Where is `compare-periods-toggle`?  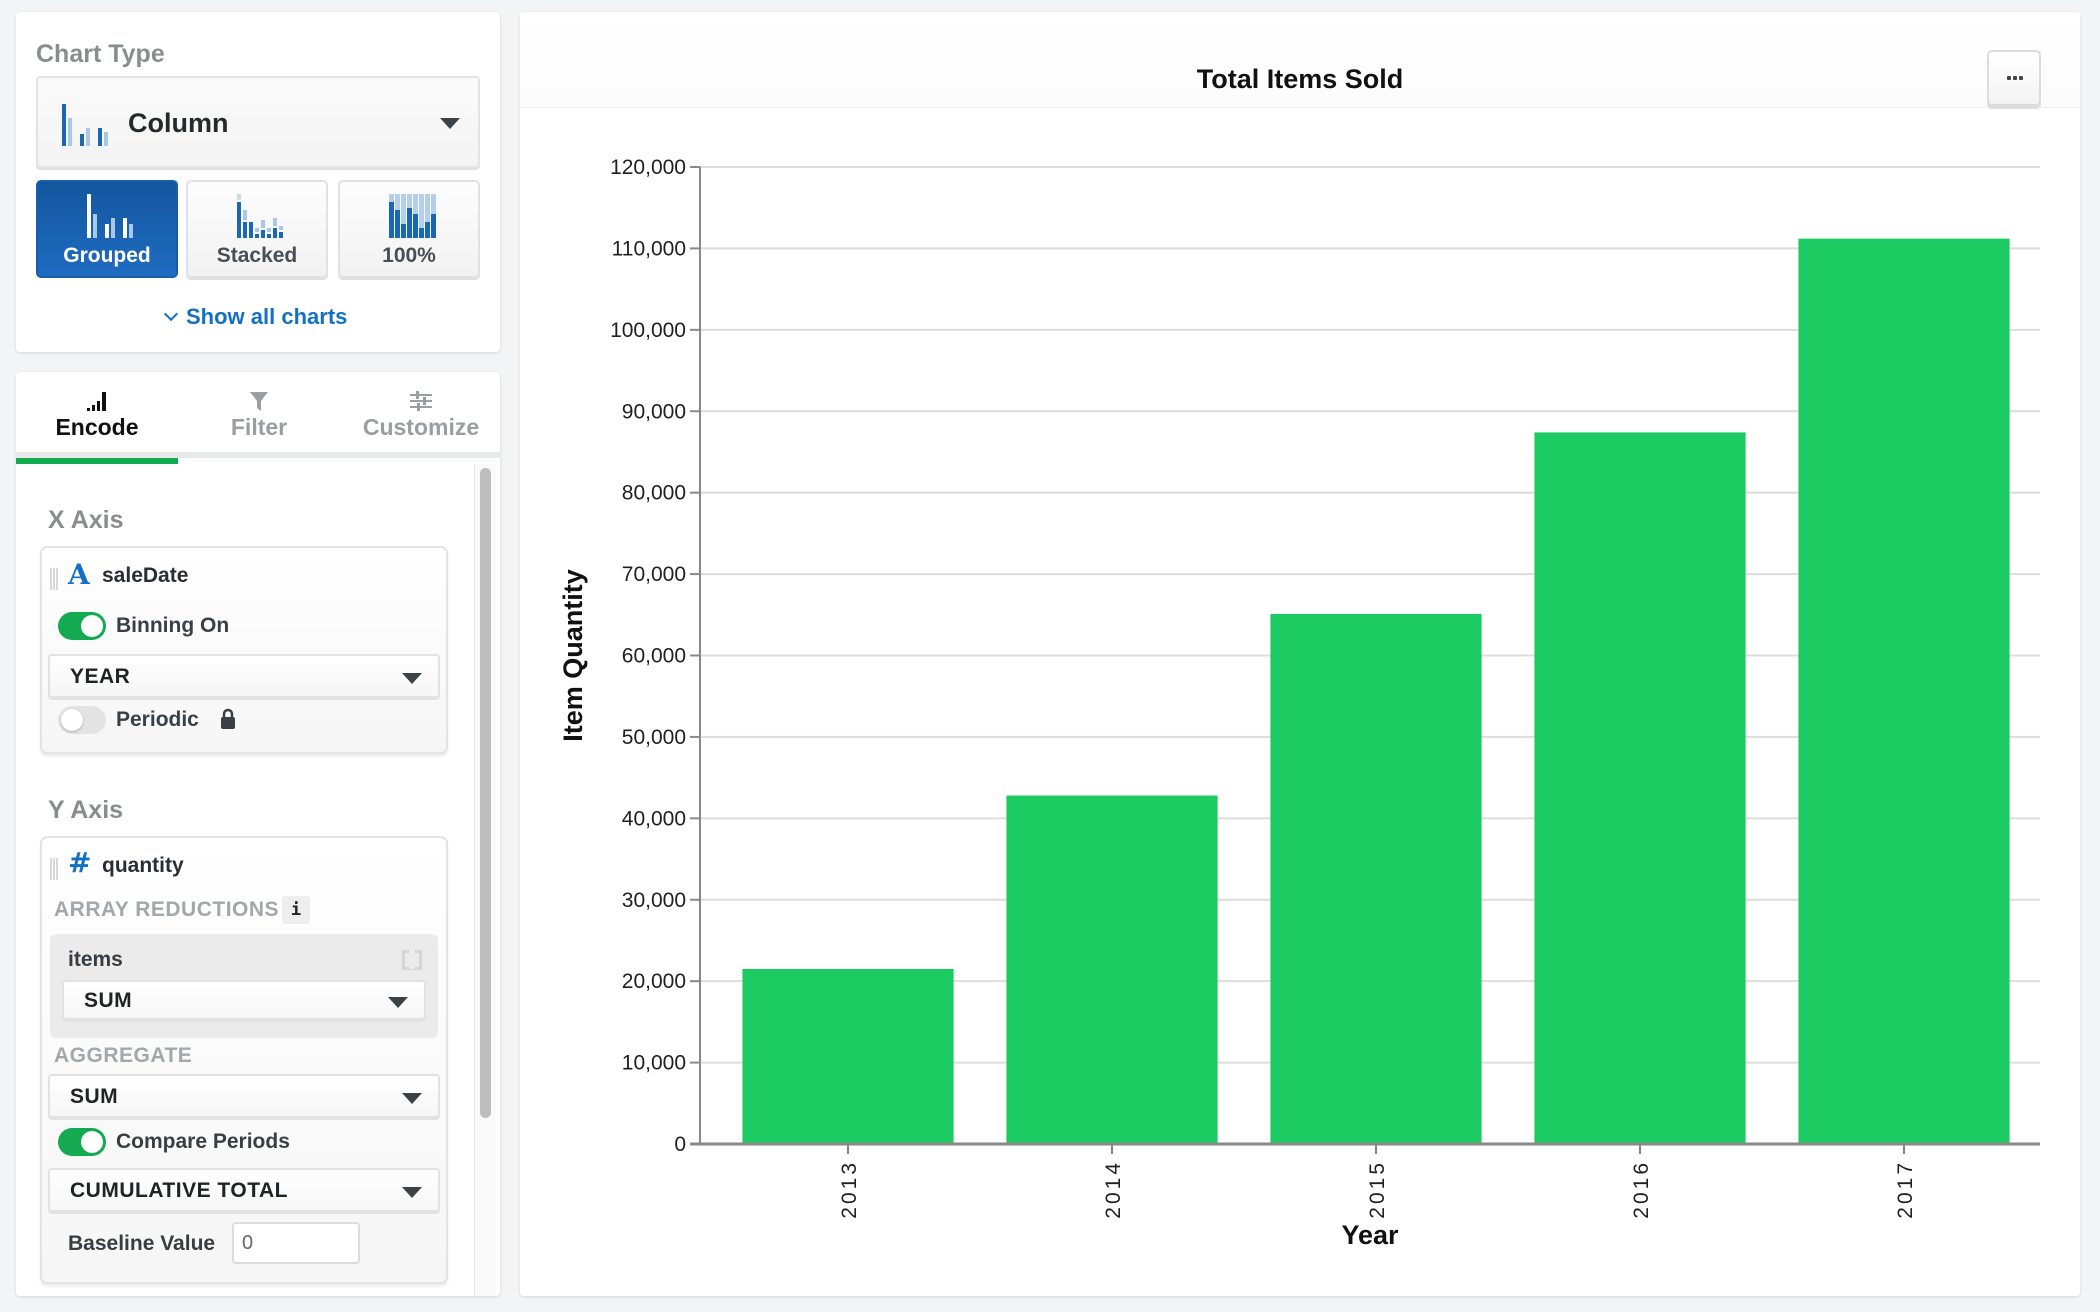 compare-periods-toggle is located at coordinates (82, 1142).